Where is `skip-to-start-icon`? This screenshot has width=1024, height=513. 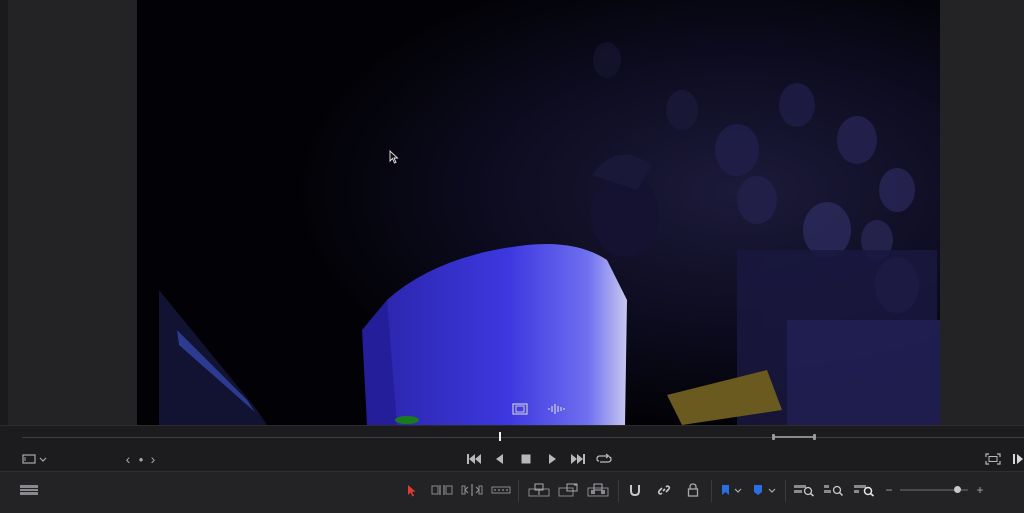
skip-to-start-icon is located at coordinates (474, 459).